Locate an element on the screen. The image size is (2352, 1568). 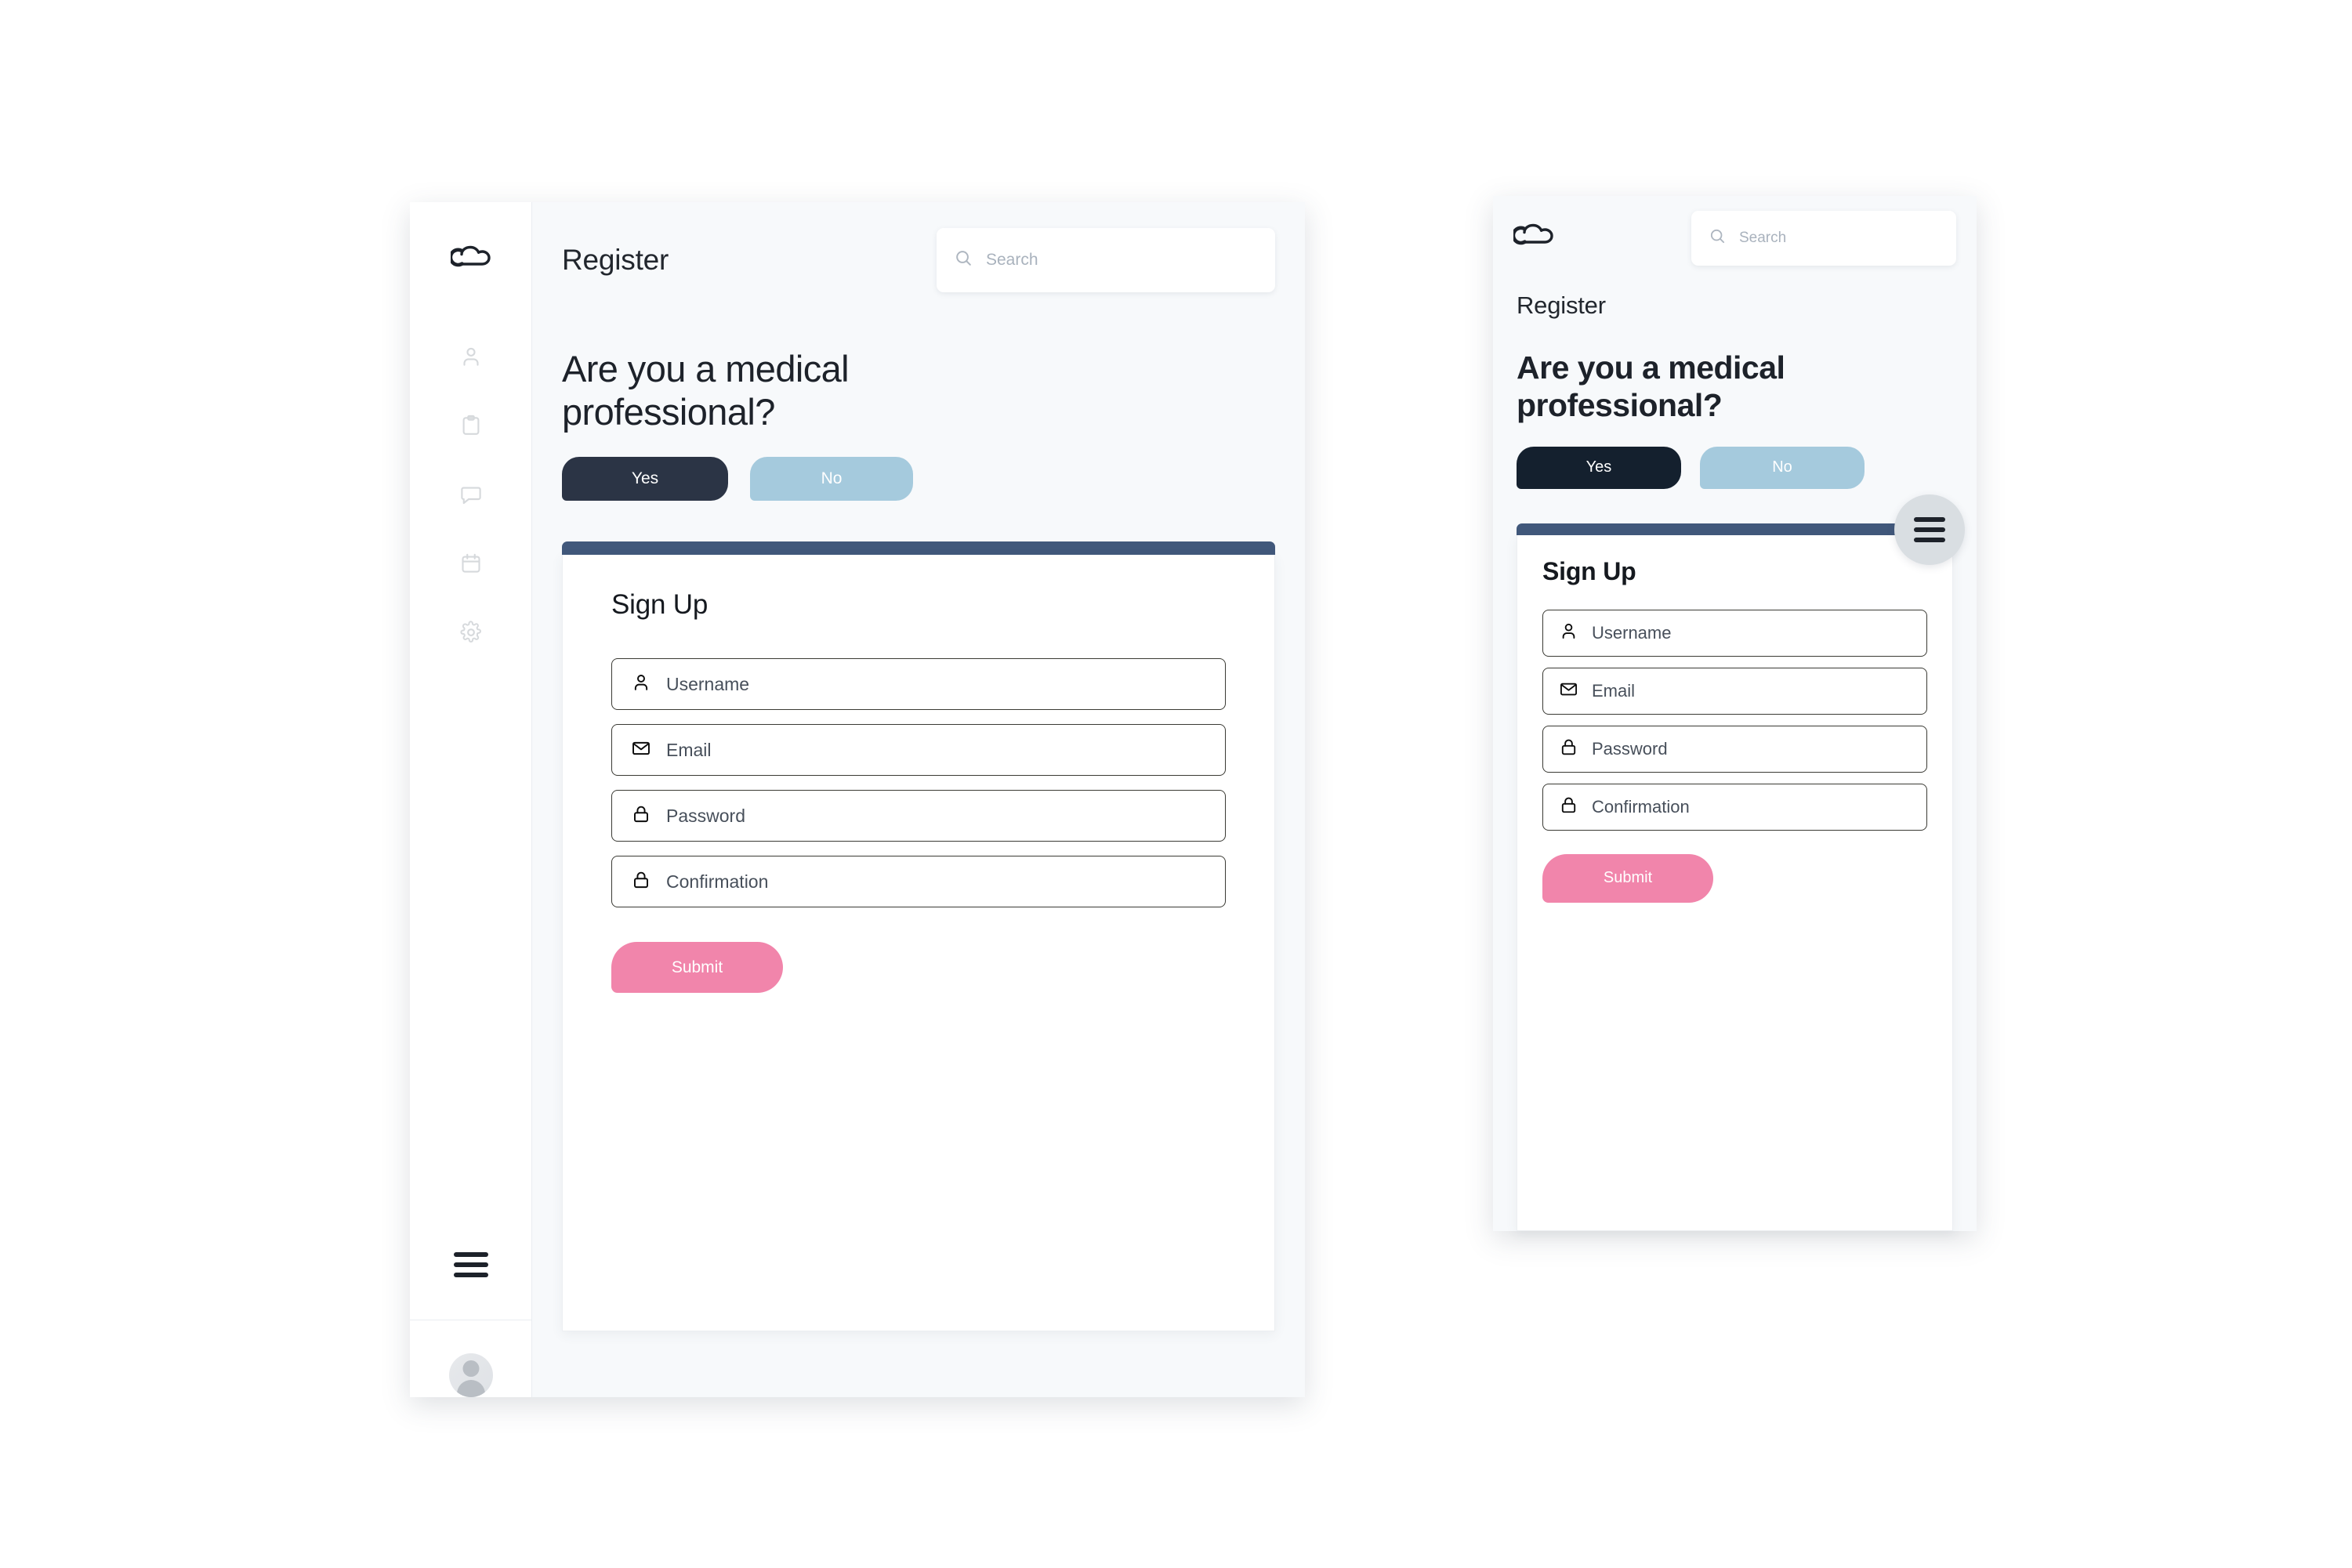
app-logo is located at coordinates (471, 260).